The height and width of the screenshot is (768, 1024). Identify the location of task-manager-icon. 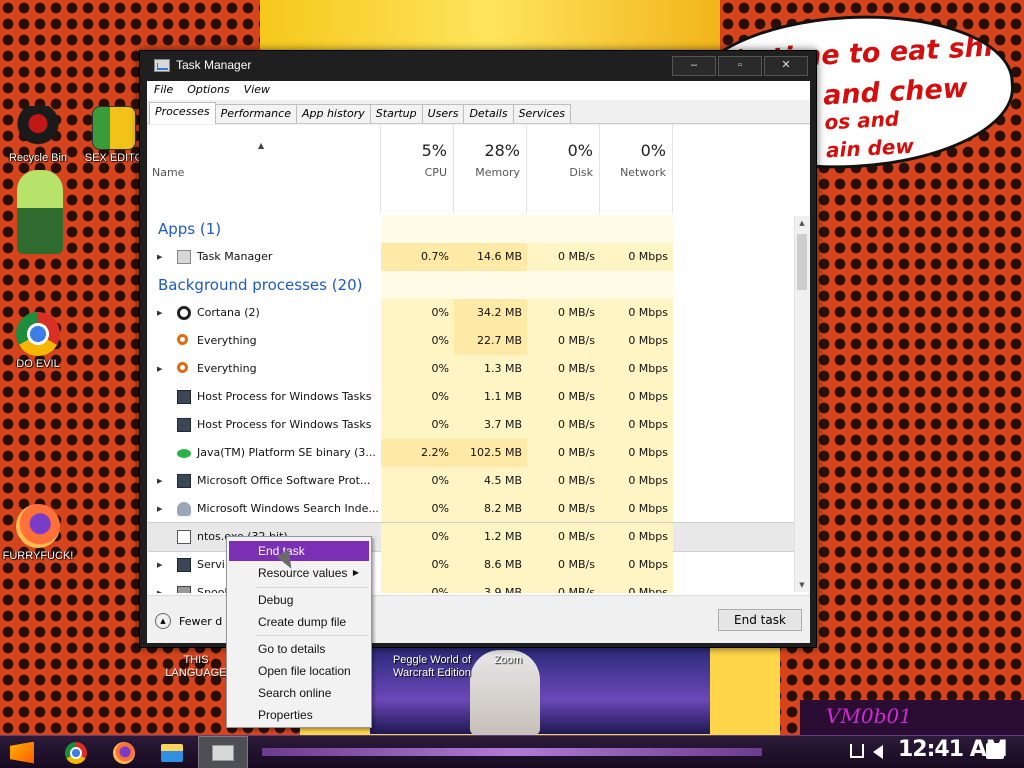
(184, 257).